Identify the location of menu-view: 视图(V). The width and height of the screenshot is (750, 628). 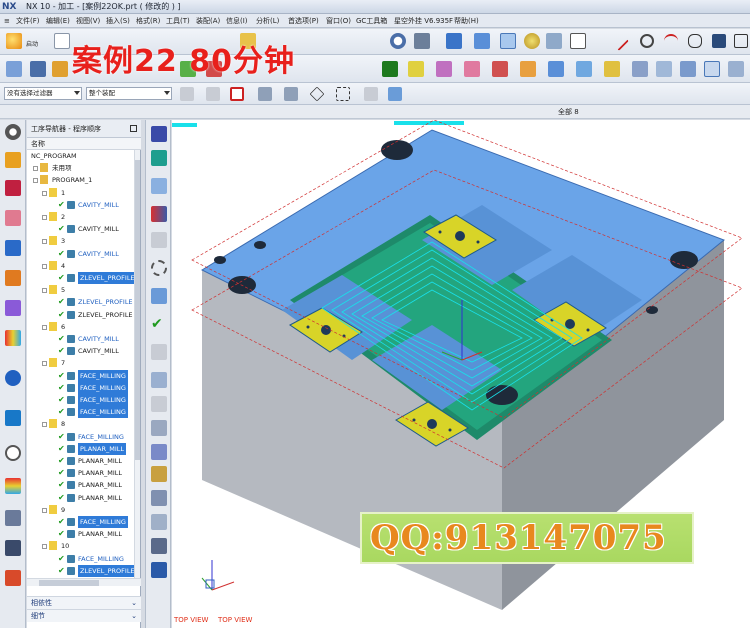
(88, 21).